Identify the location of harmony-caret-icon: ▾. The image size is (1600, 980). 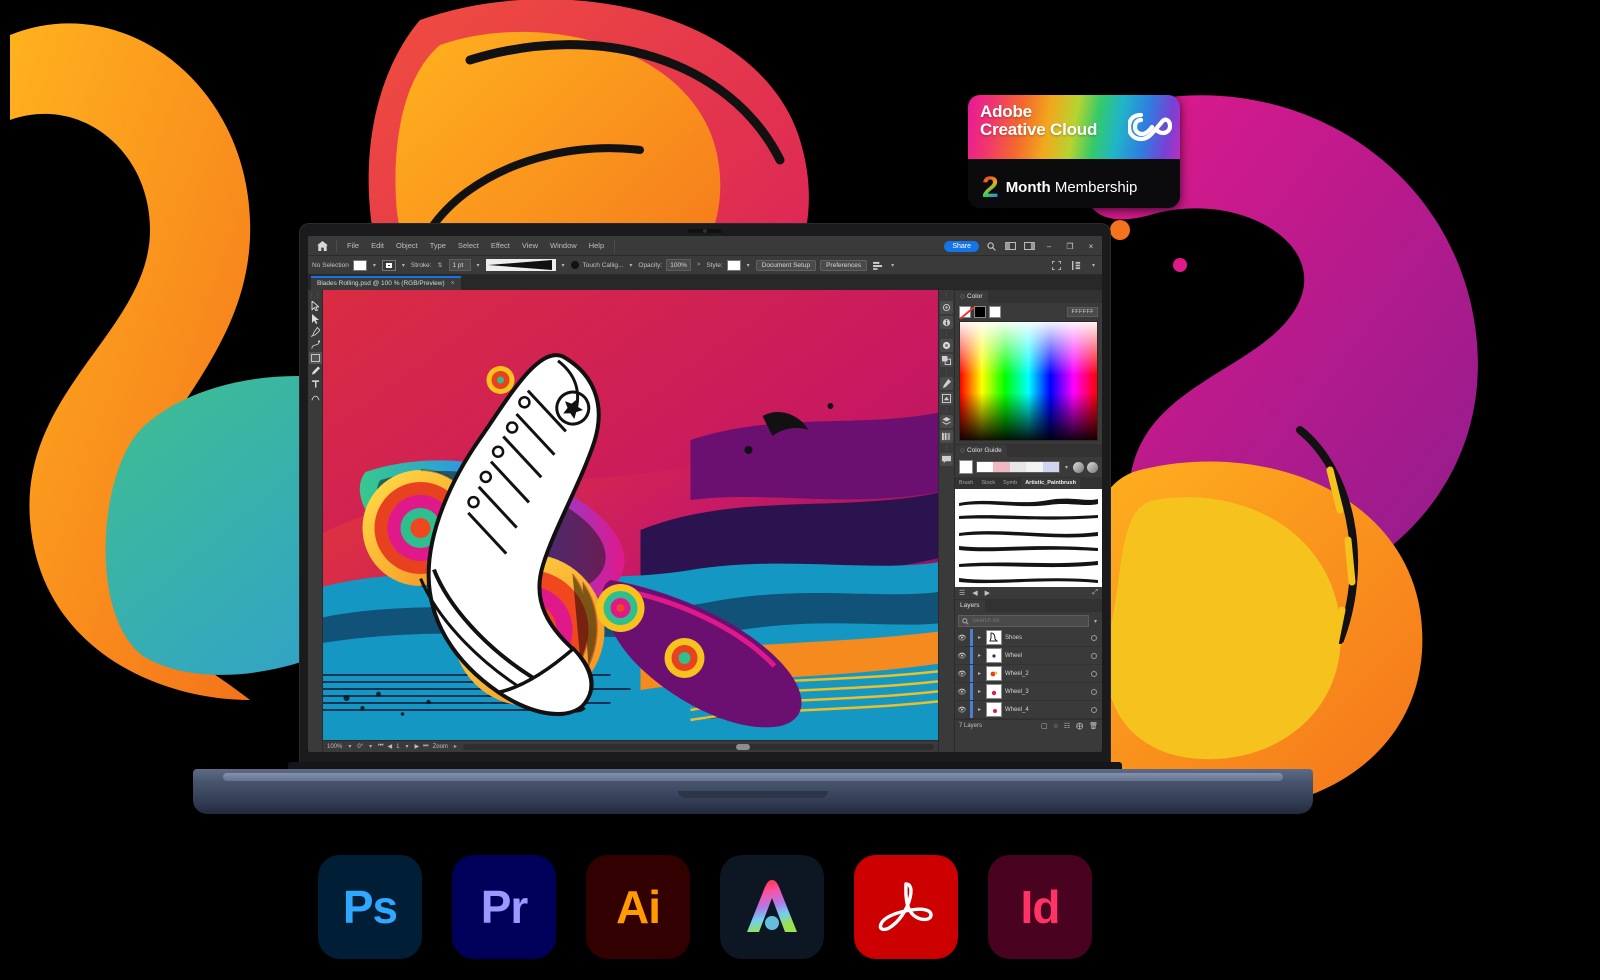
(1066, 467).